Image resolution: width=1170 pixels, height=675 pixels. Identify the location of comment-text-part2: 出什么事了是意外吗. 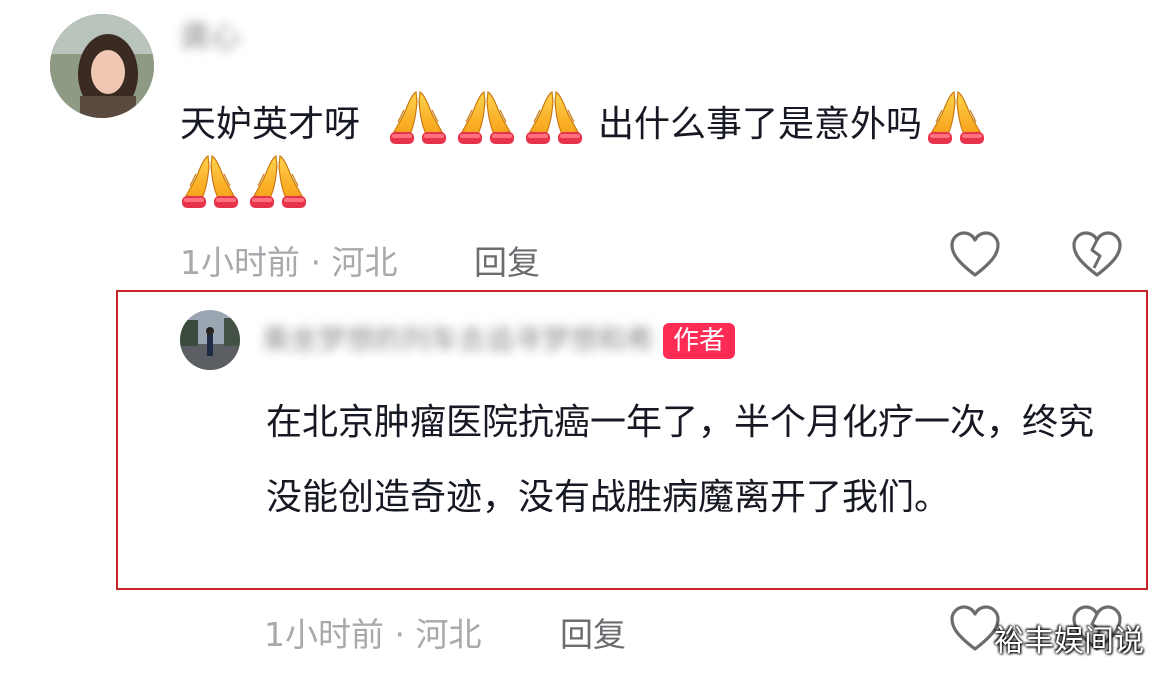
(760, 124).